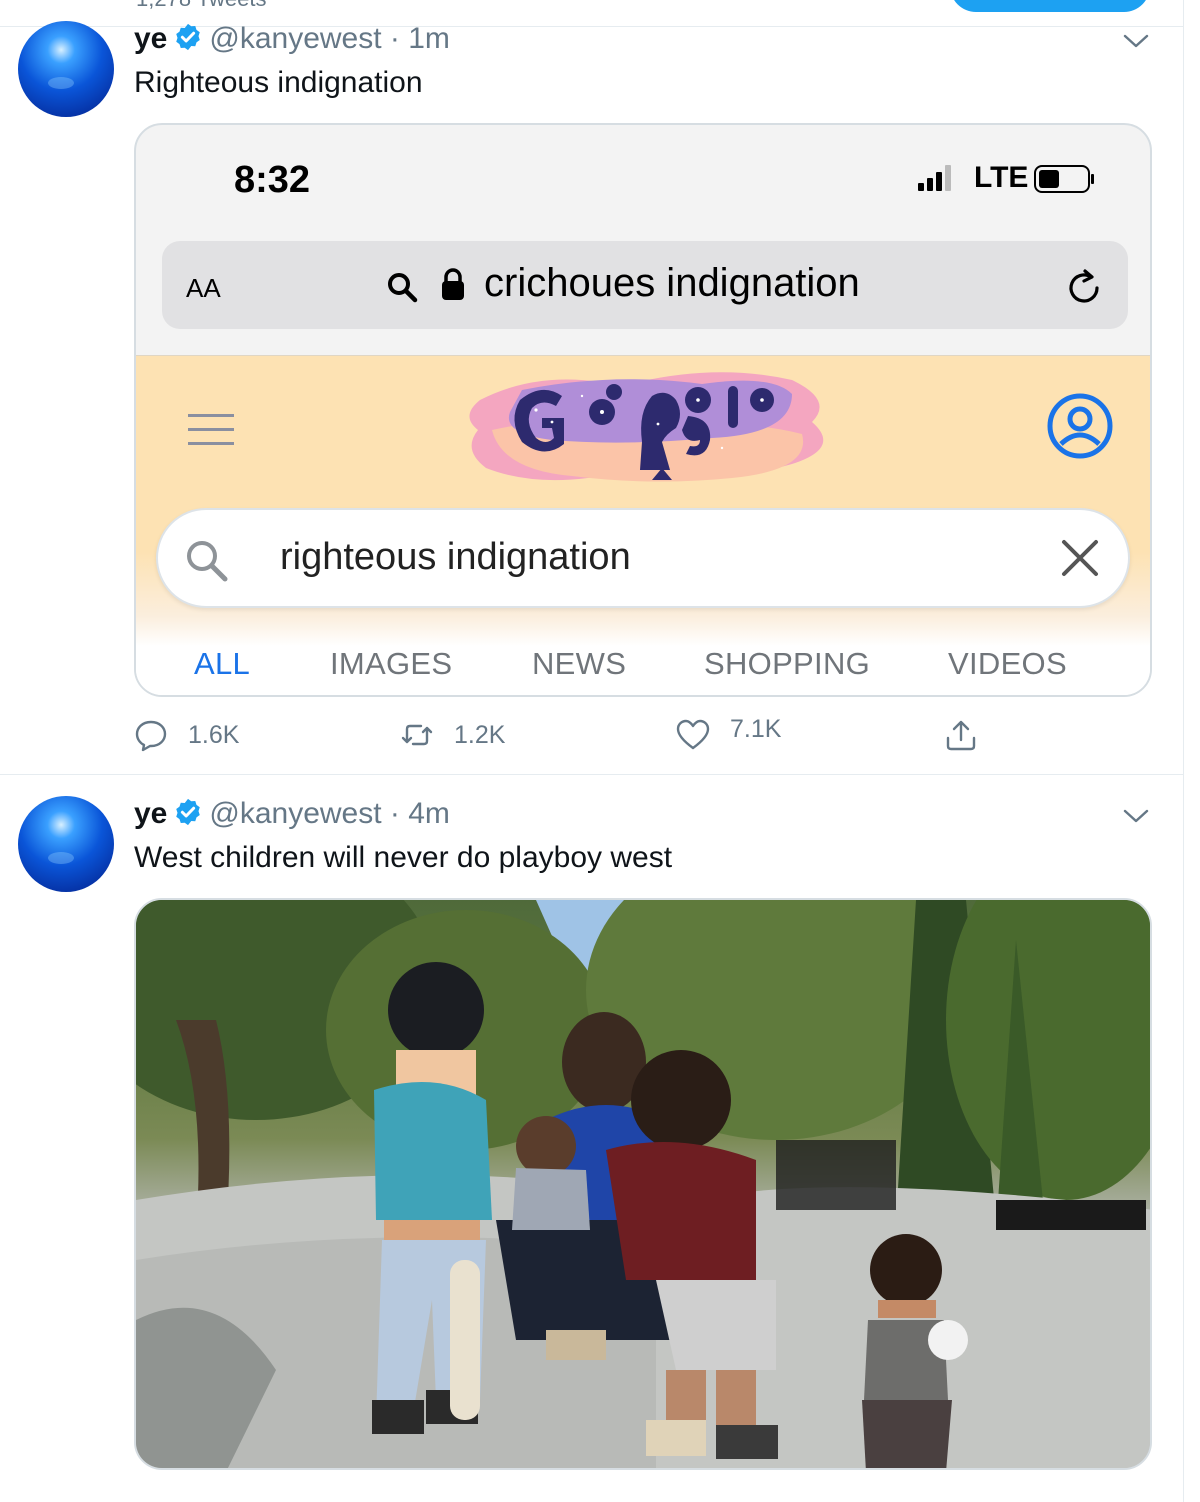  Describe the element at coordinates (579, 664) in the screenshot. I see `tab-news: NEWS` at that location.